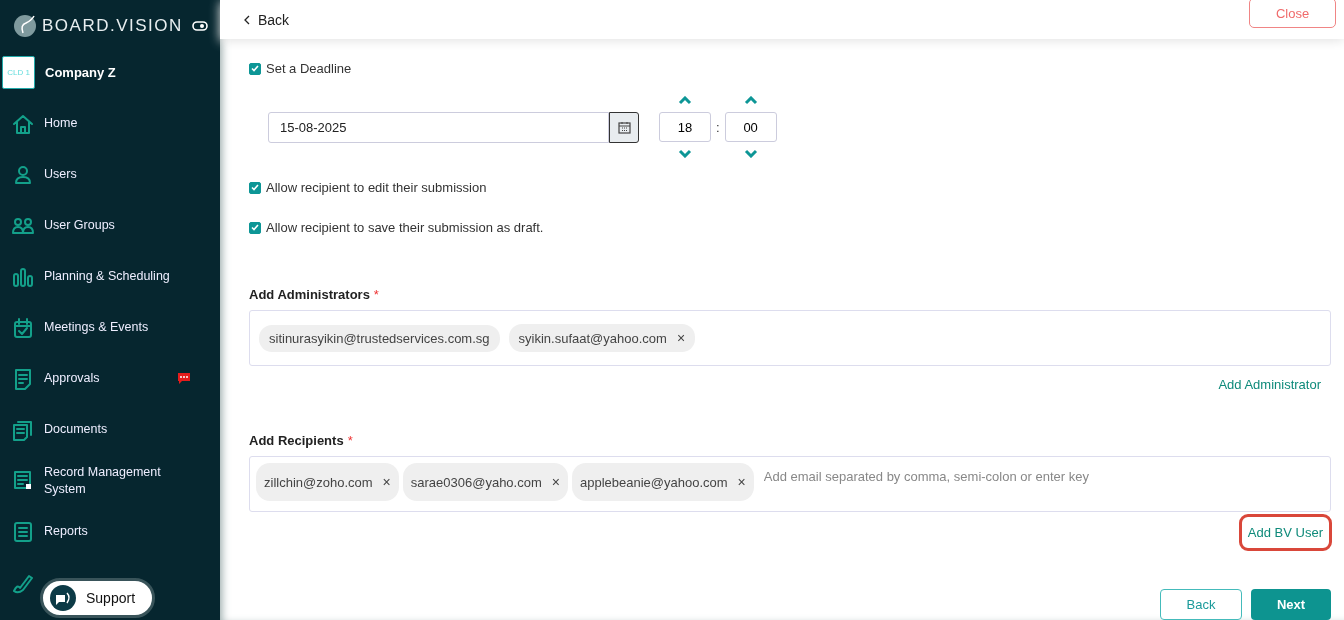 The height and width of the screenshot is (620, 1344). What do you see at coordinates (23, 429) in the screenshot?
I see `documents-icon` at bounding box center [23, 429].